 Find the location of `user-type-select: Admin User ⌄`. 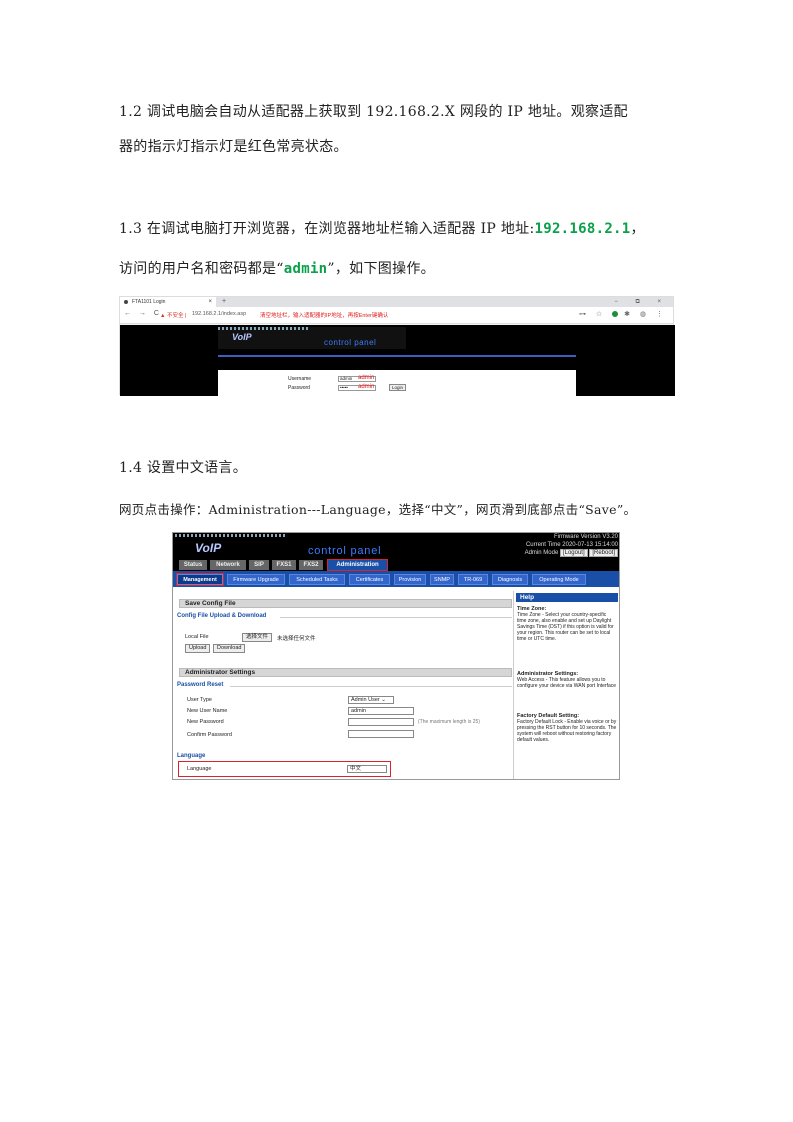

user-type-select: Admin User ⌄ is located at coordinates (371, 700).